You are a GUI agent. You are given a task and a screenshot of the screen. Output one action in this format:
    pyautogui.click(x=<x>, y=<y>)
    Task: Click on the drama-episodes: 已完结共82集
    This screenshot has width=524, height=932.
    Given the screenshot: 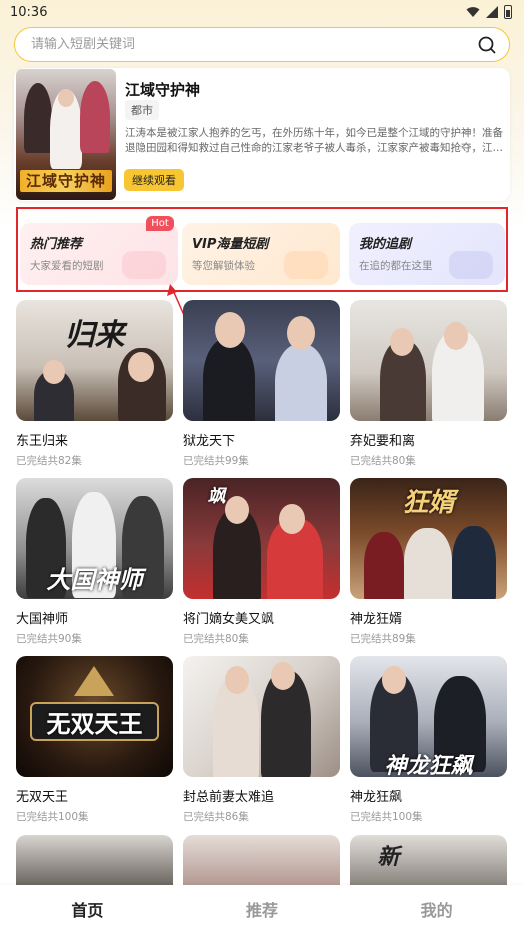 What is the action you would take?
    pyautogui.click(x=49, y=461)
    